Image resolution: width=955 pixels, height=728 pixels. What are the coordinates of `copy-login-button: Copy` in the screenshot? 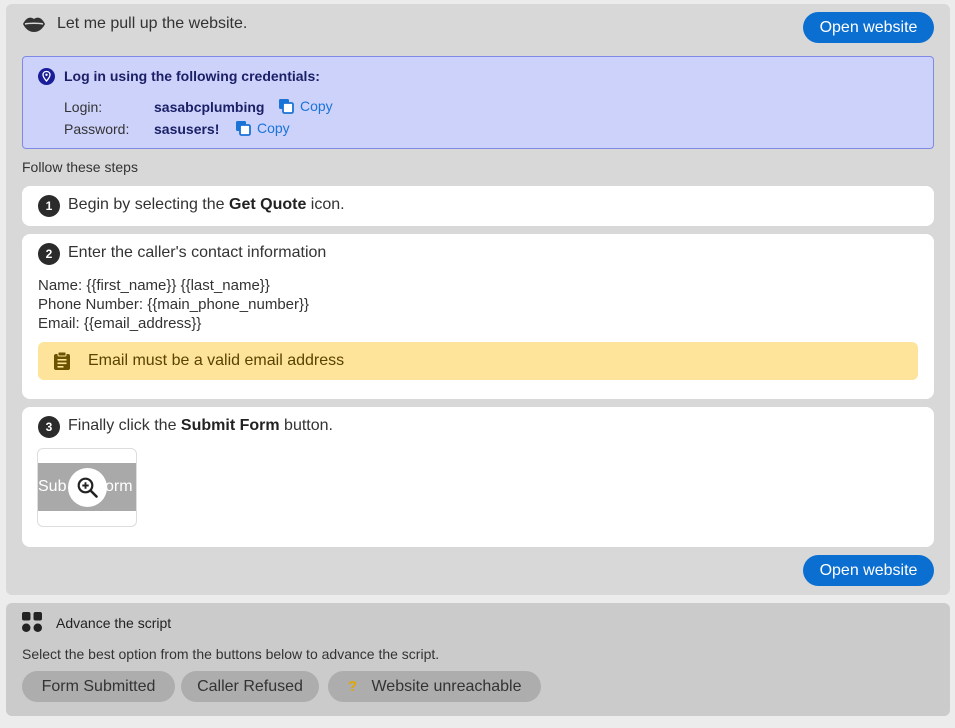 It's located at (305, 106).